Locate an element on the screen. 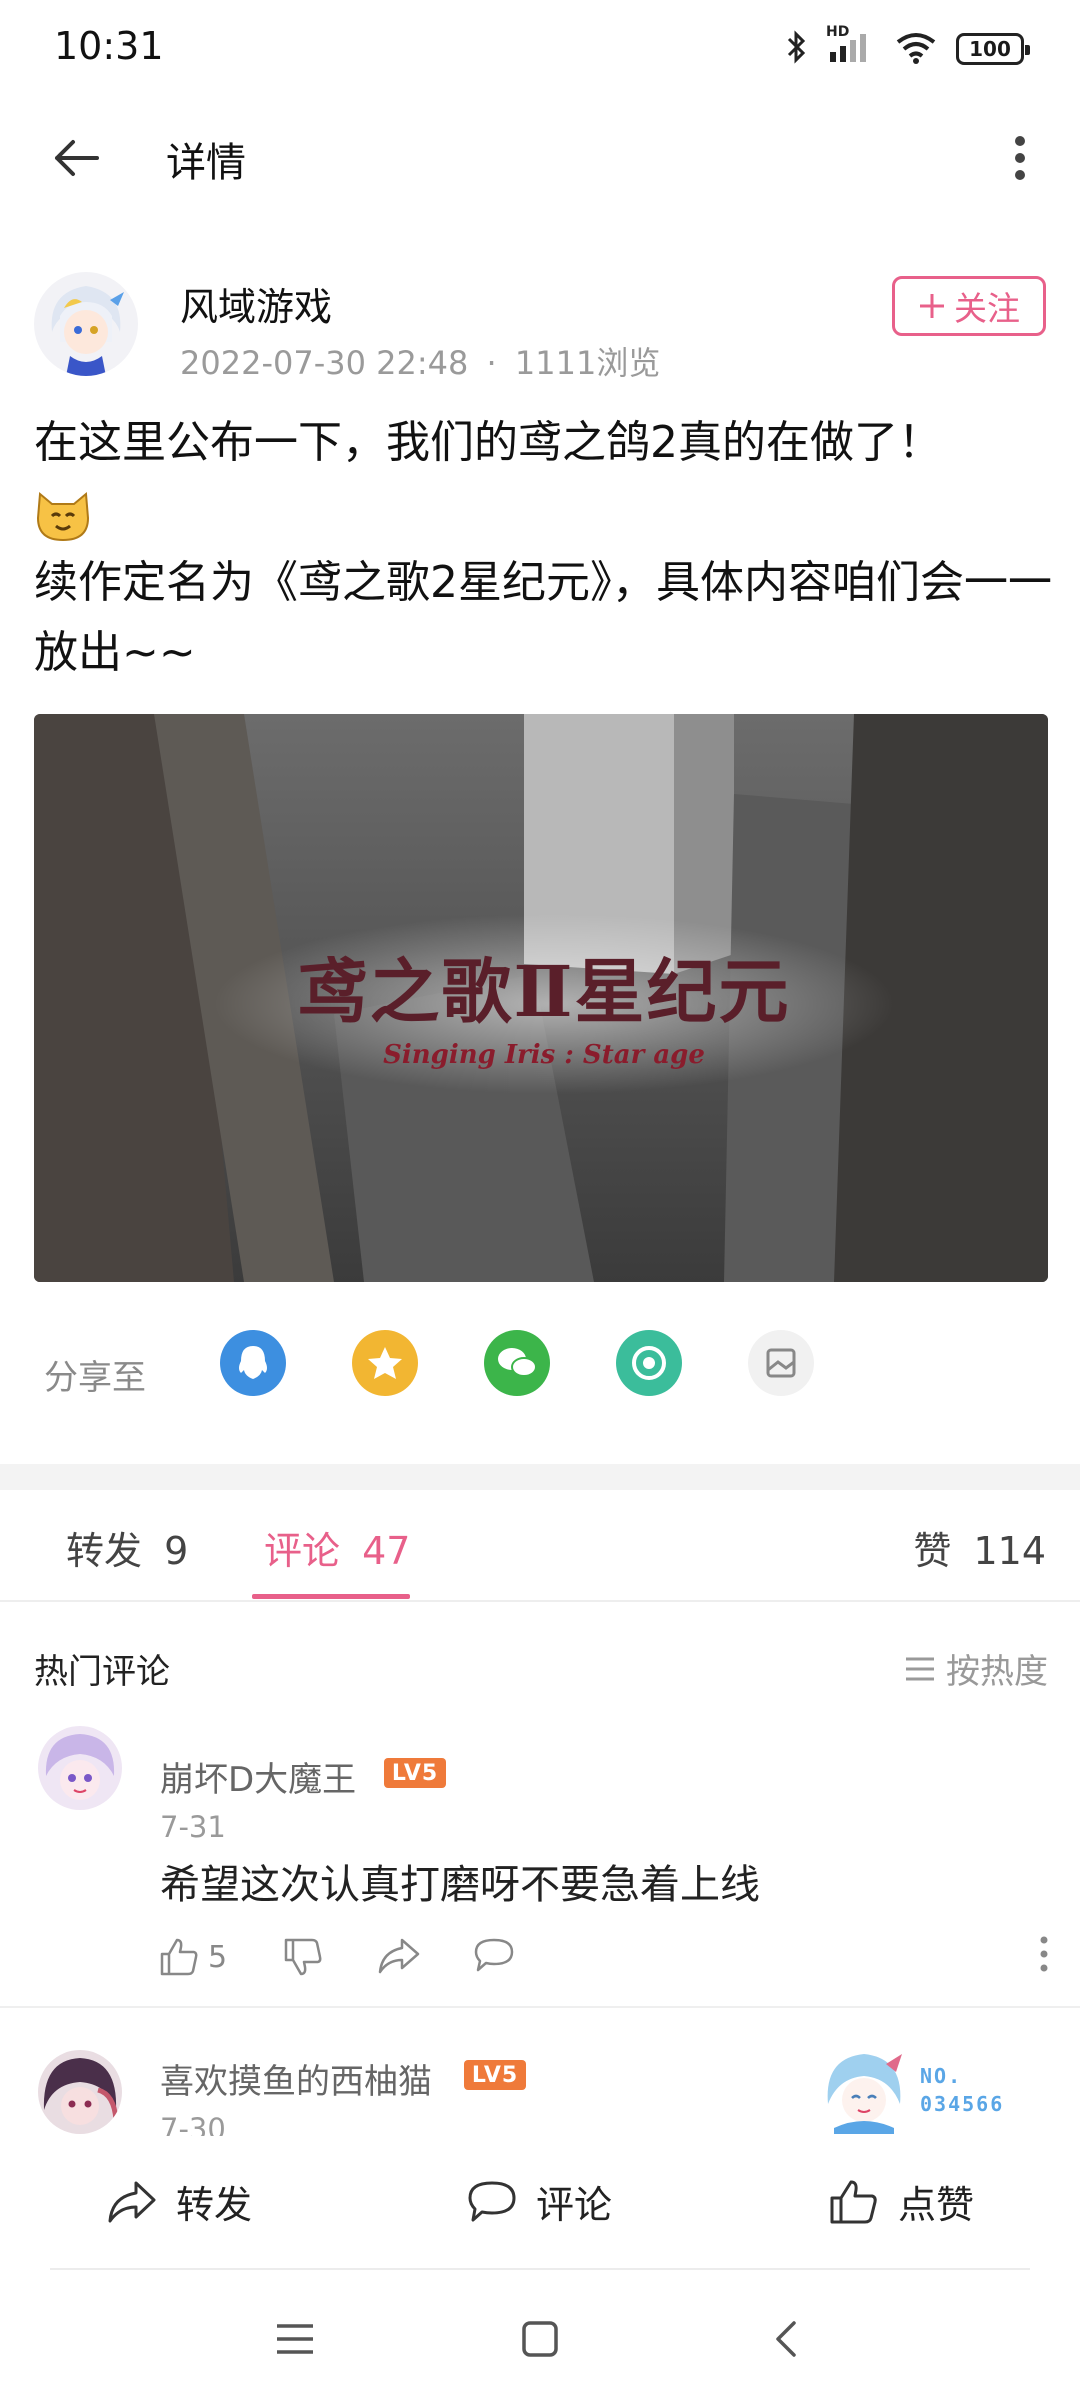 The width and height of the screenshot is (1080, 2400). tab-repost-label: 转发 is located at coordinates (104, 1551).